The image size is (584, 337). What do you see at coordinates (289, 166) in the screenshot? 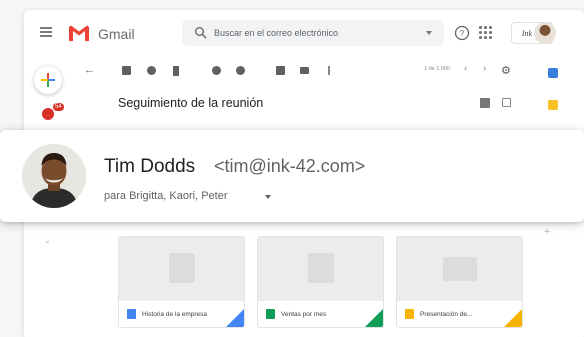
I see `sender-email: <tim@ink-42.com>` at bounding box center [289, 166].